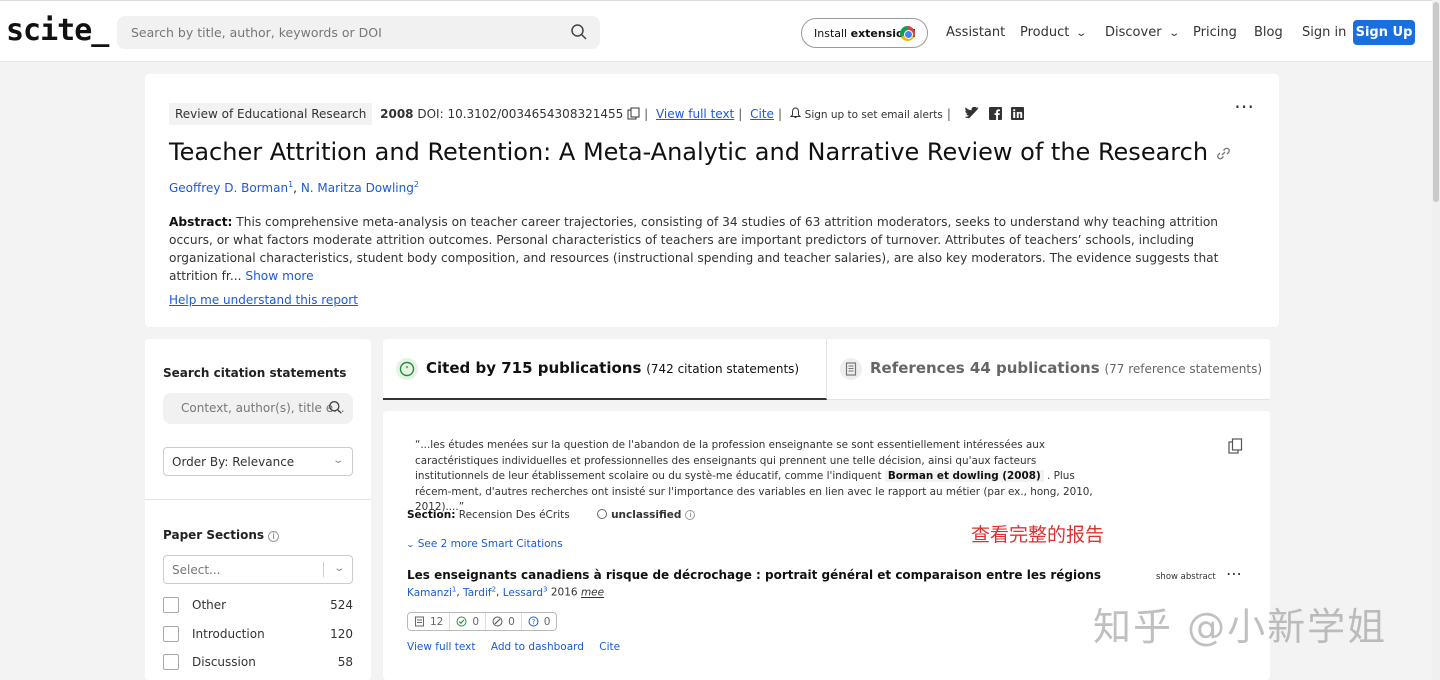 This screenshot has height=680, width=1440. I want to click on tally-mentioning: 0, so click(504, 621).